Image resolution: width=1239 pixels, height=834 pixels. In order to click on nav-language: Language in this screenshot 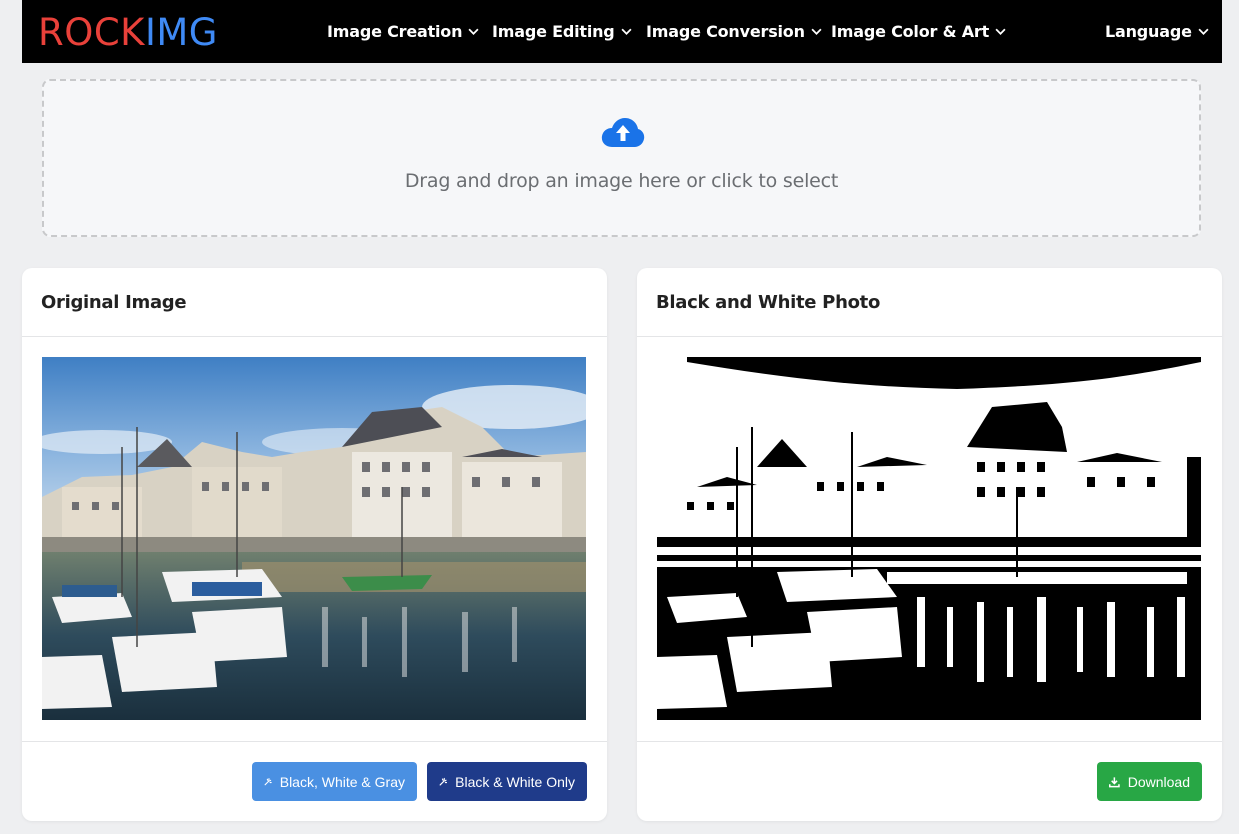, I will do `click(1157, 31)`.